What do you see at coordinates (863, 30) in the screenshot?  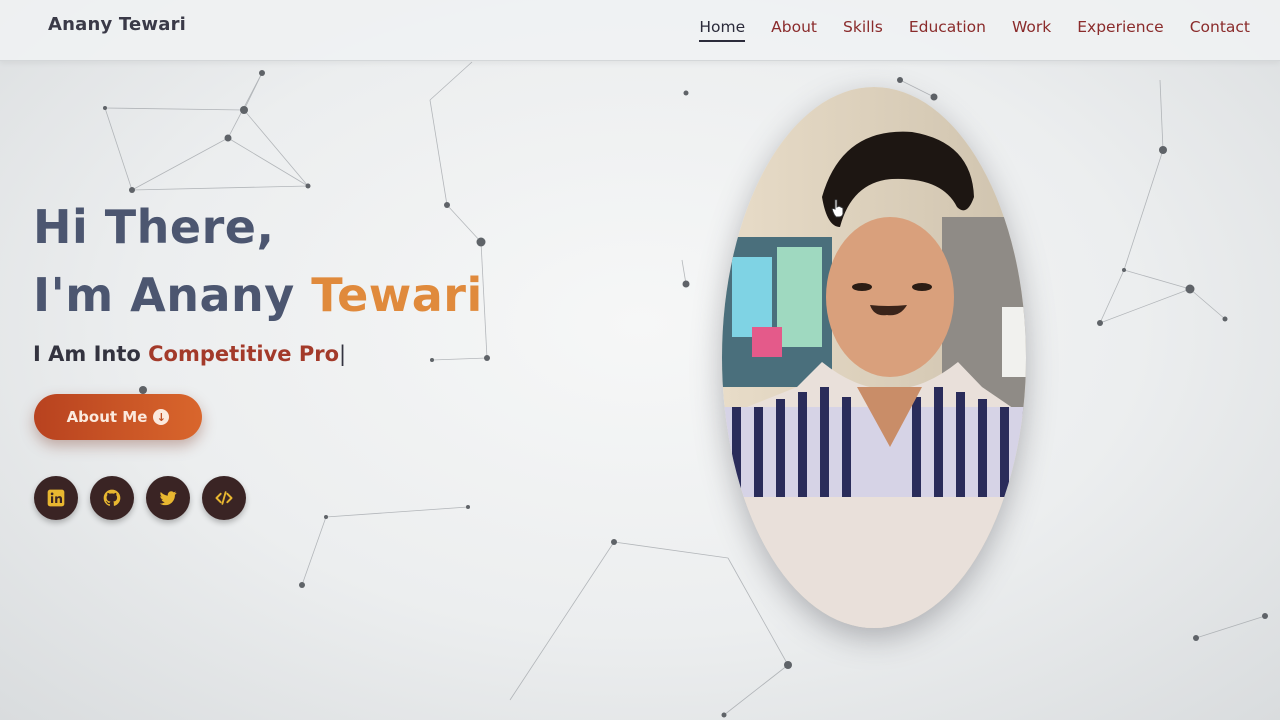 I see `nav-link-skills: Skills` at bounding box center [863, 30].